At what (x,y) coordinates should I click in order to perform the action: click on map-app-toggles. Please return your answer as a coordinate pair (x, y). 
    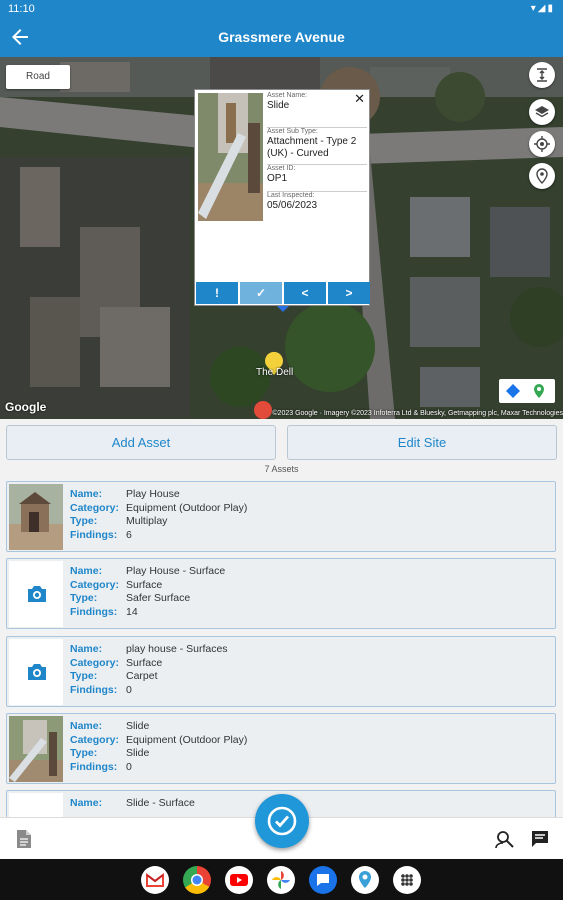
    Looking at the image, I should click on (527, 391).